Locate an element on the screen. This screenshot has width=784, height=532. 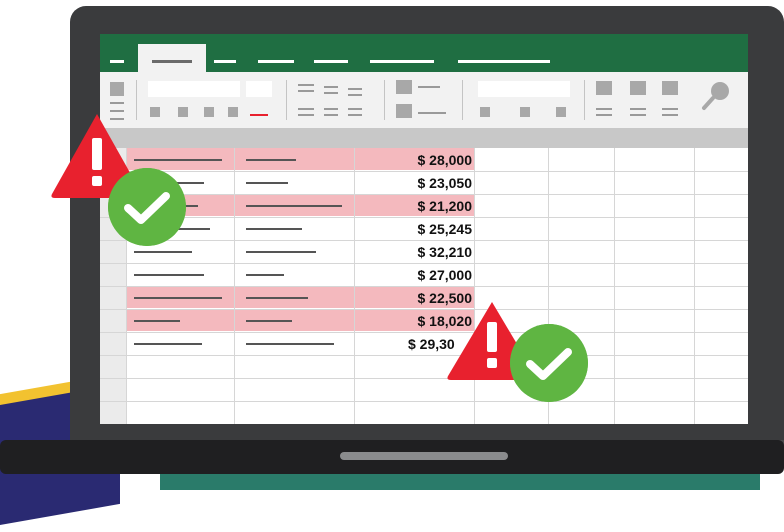
font-color-icon is located at coordinates (259, 115).